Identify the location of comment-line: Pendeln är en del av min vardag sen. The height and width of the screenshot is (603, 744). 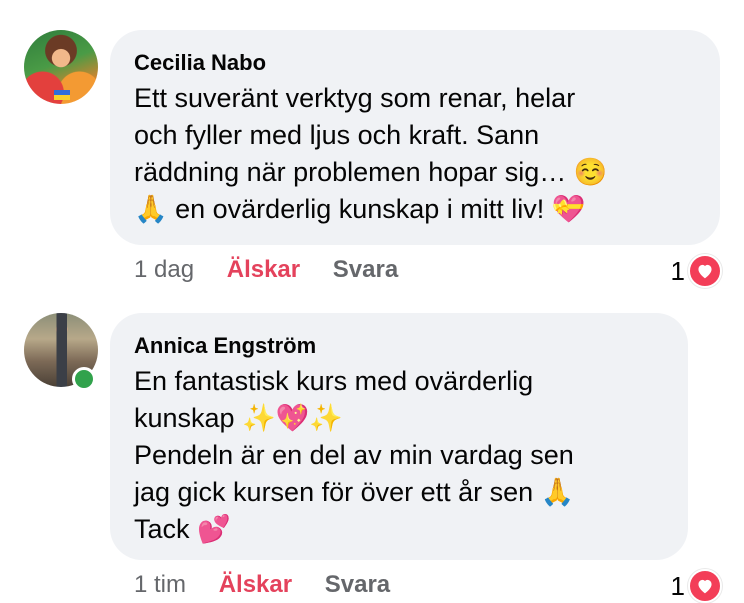
(354, 455).